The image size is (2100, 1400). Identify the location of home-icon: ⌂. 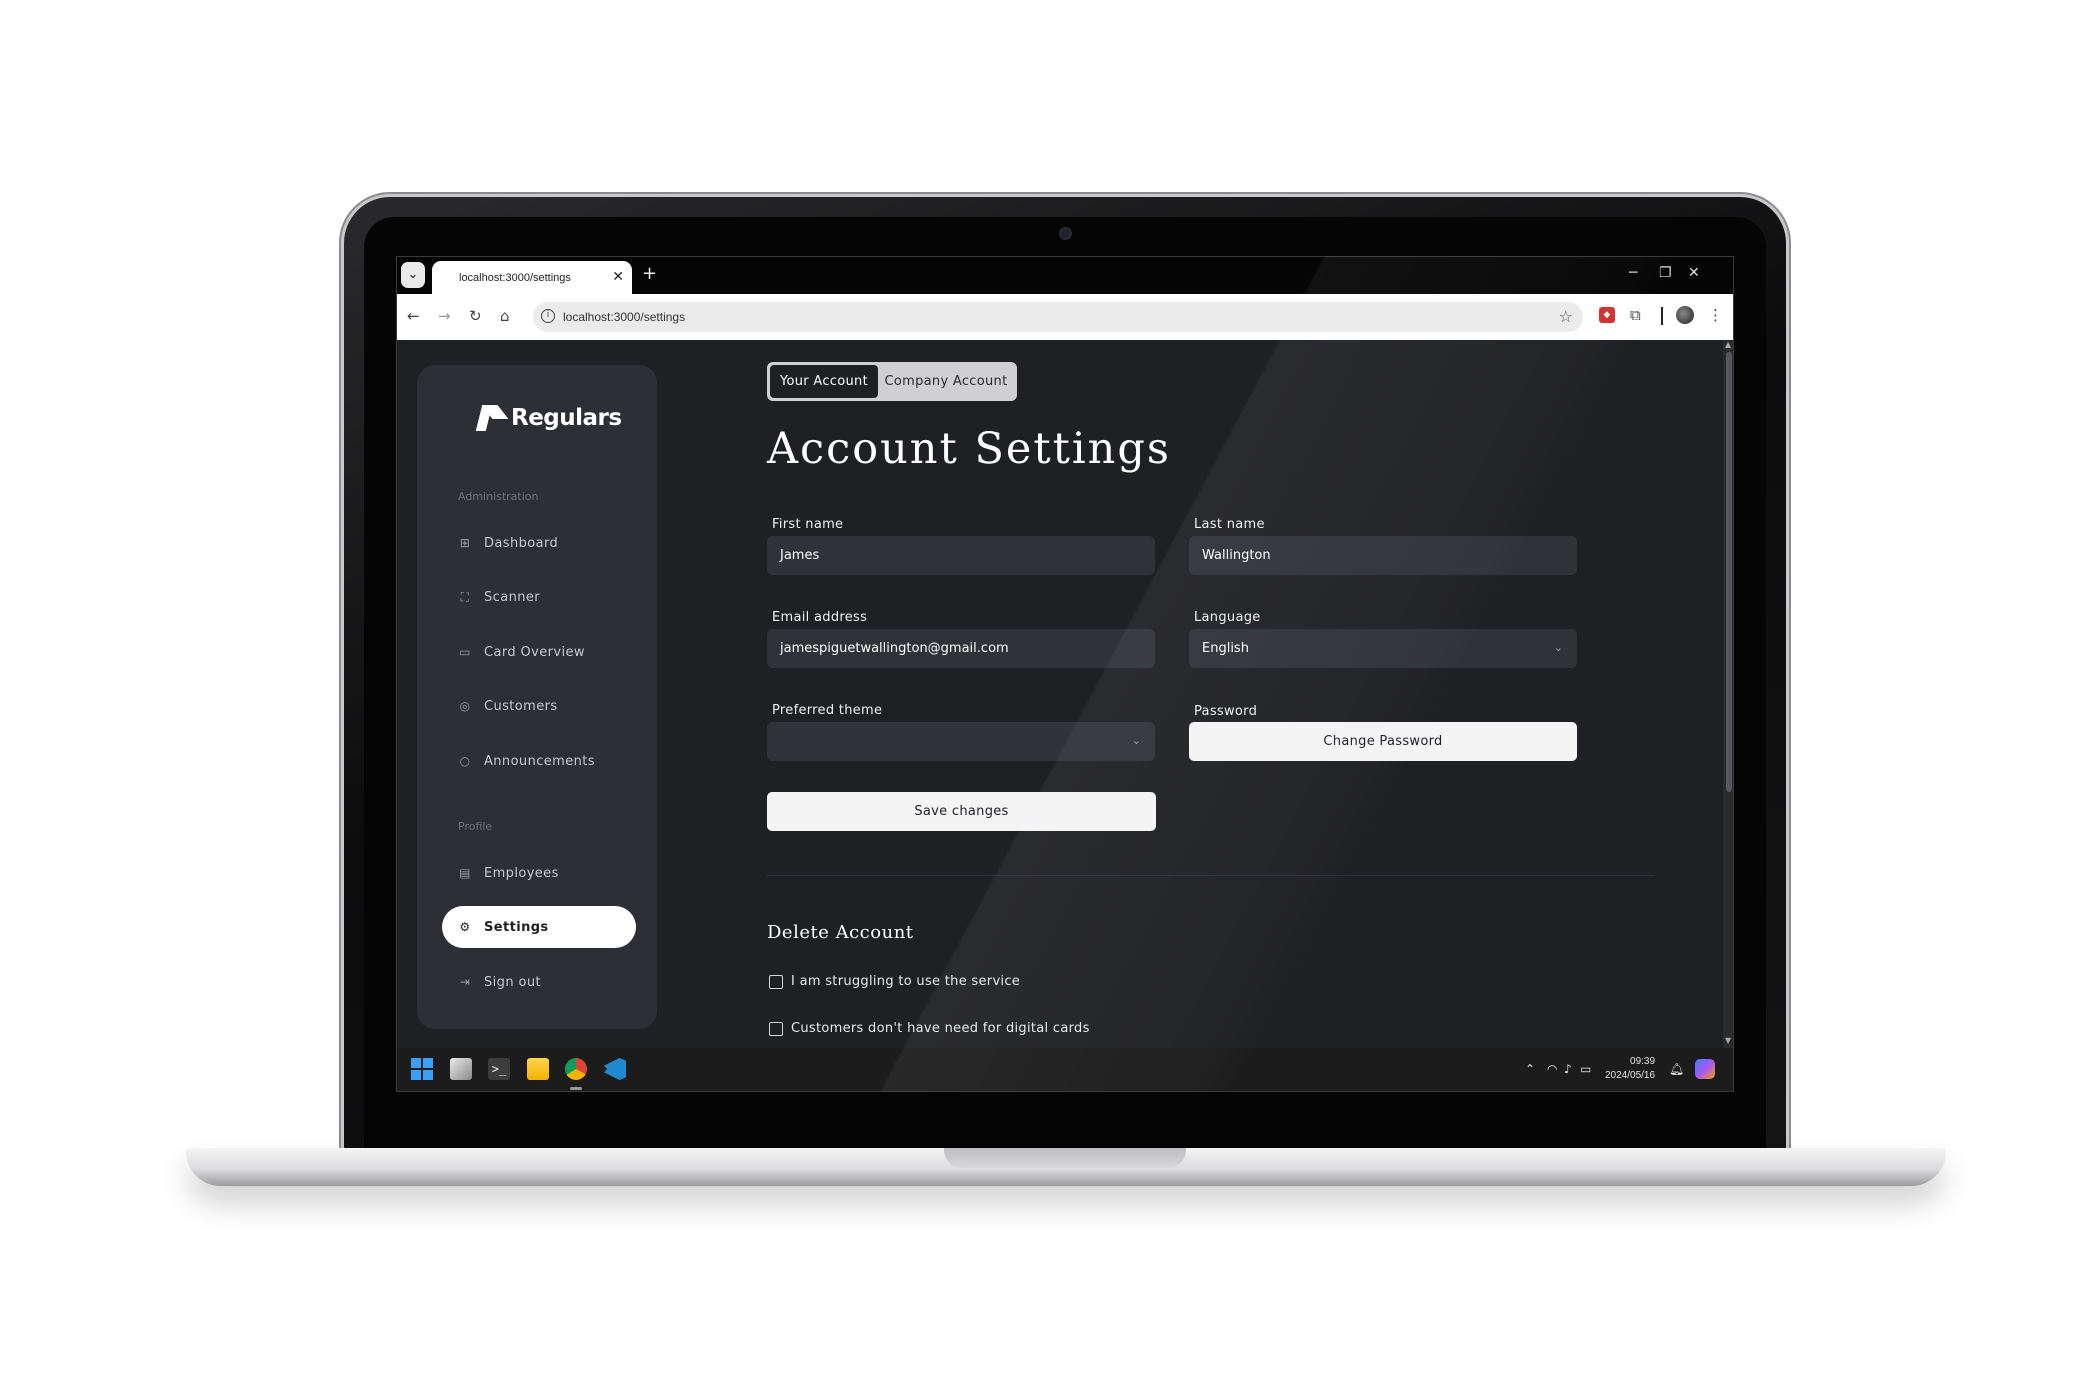
(505, 316).